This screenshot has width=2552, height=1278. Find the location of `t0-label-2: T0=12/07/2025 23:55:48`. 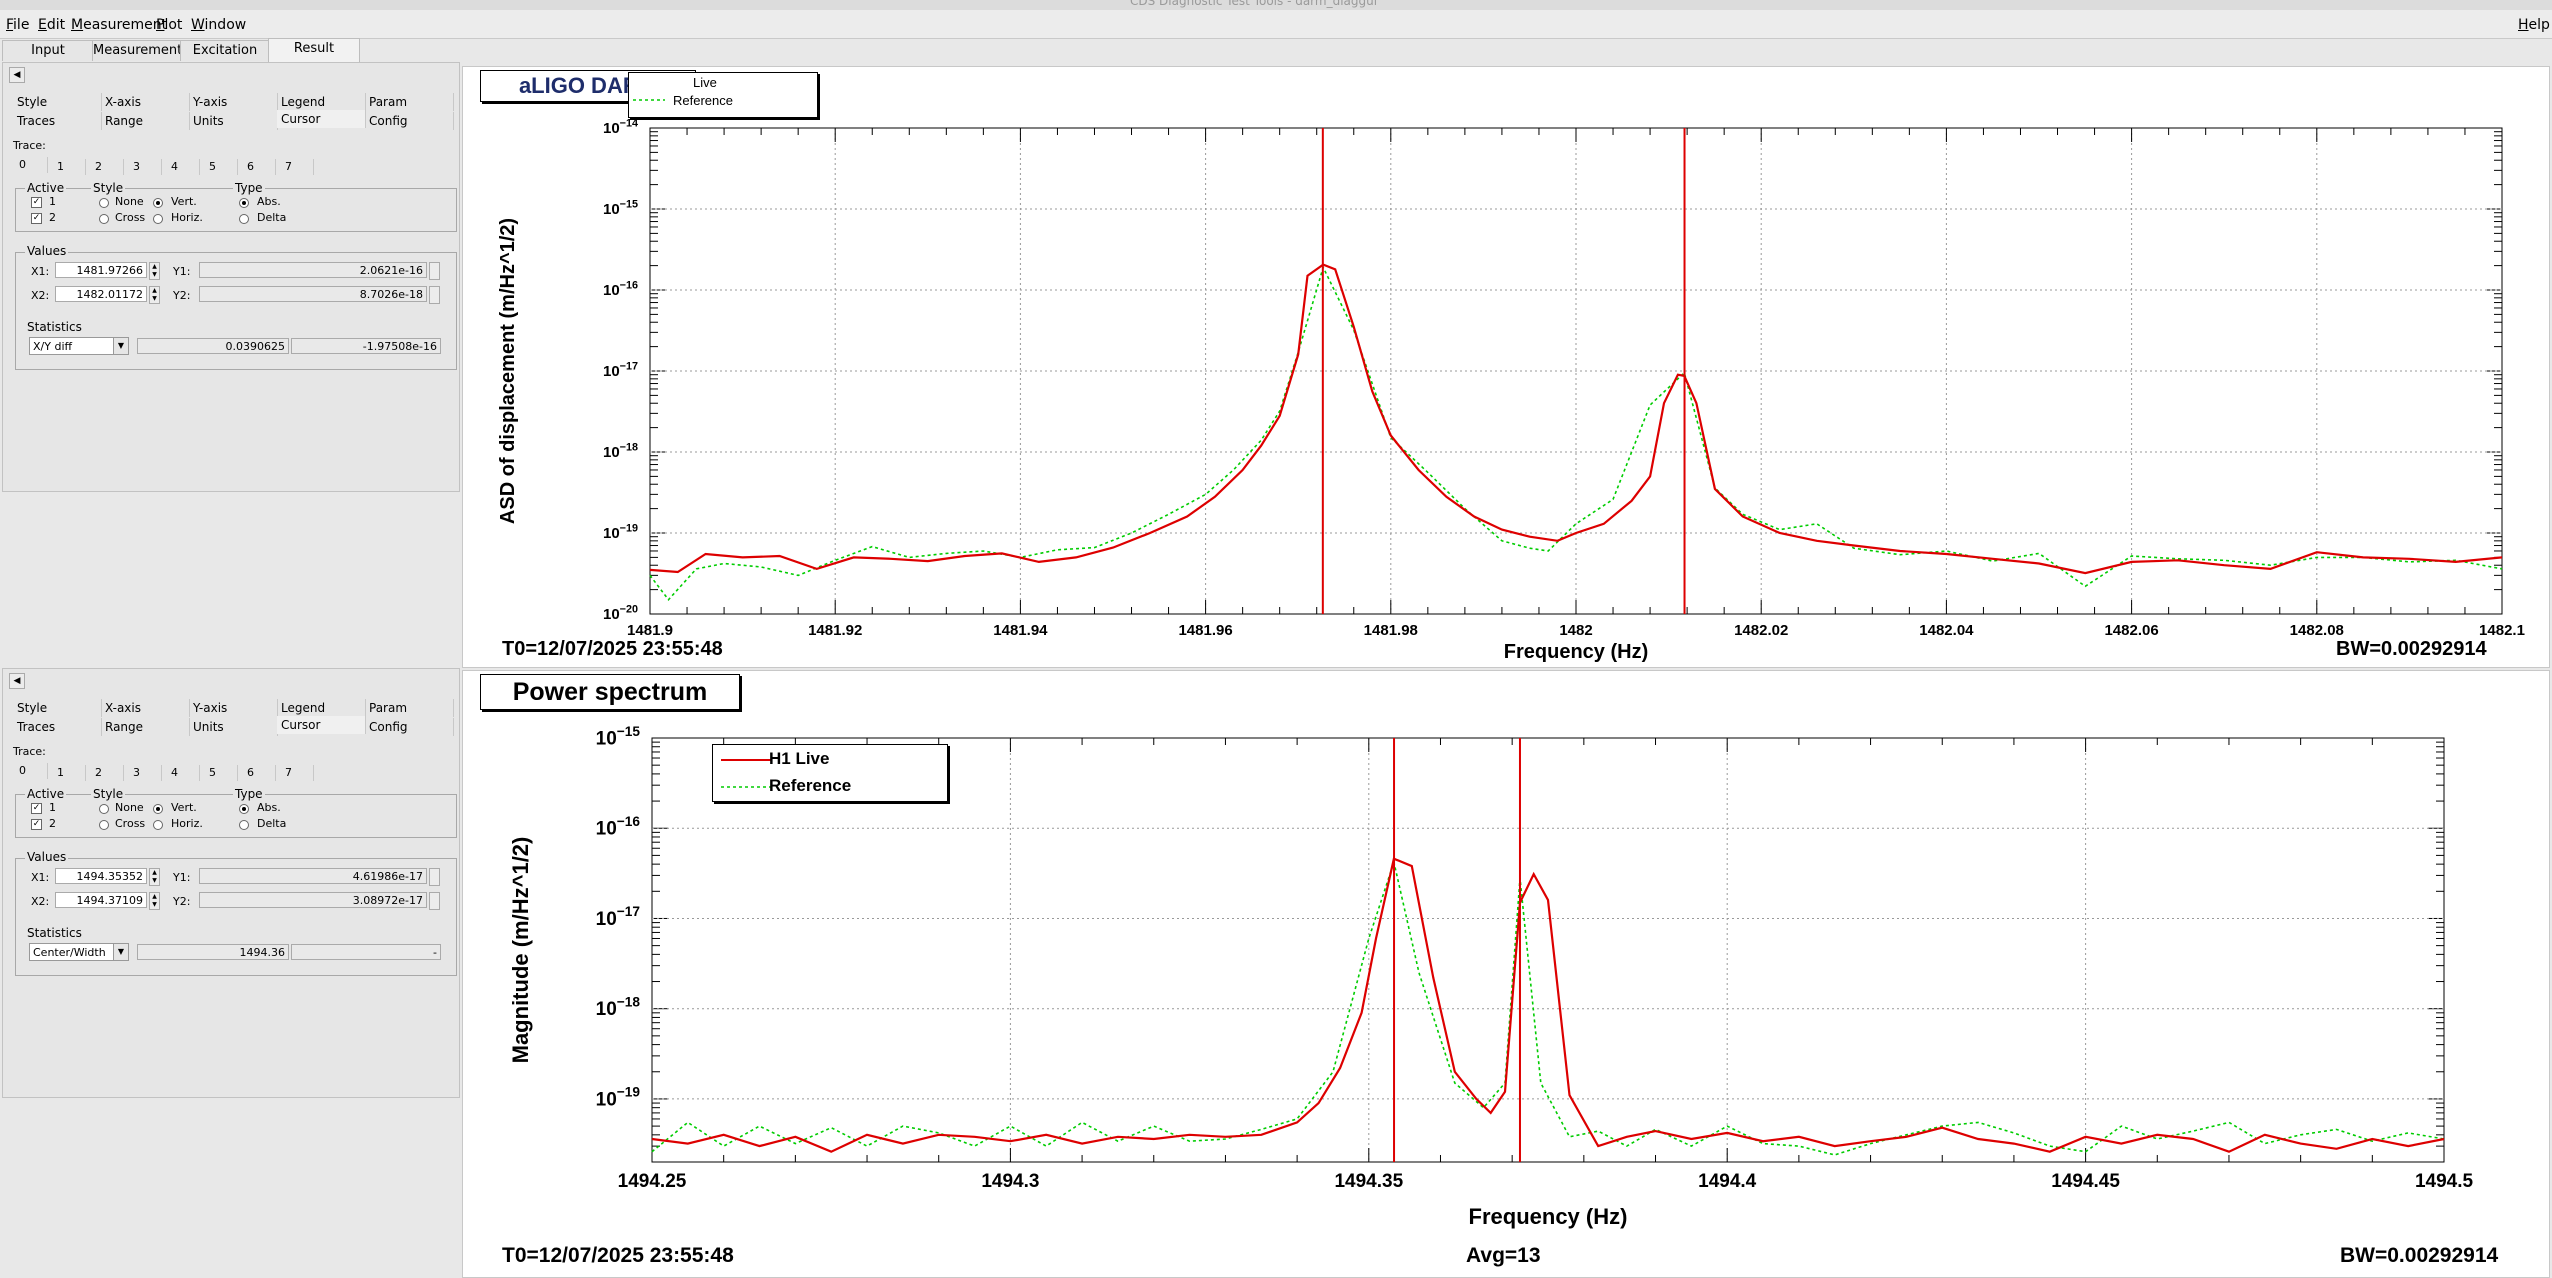

t0-label-2: T0=12/07/2025 23:55:48 is located at coordinates (618, 1255).